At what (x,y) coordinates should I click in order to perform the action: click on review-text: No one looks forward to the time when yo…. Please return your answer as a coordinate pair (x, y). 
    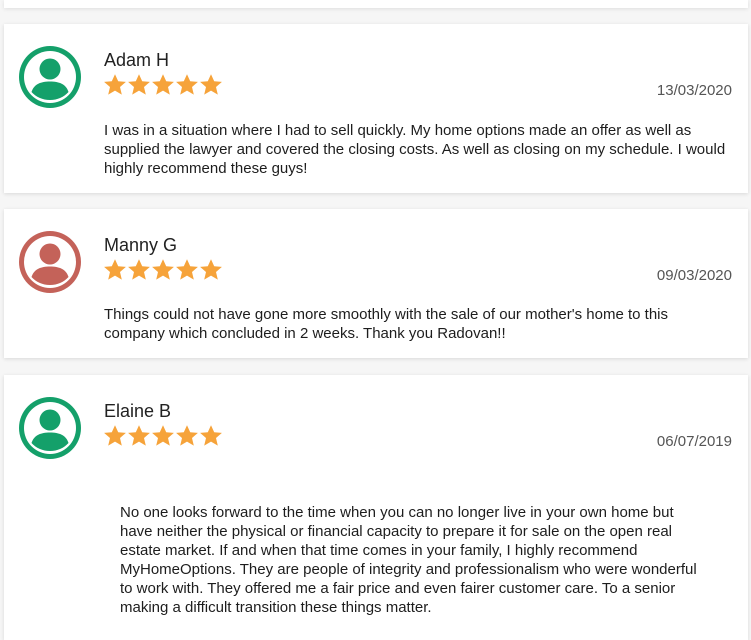
    Looking at the image, I should click on (408, 560).